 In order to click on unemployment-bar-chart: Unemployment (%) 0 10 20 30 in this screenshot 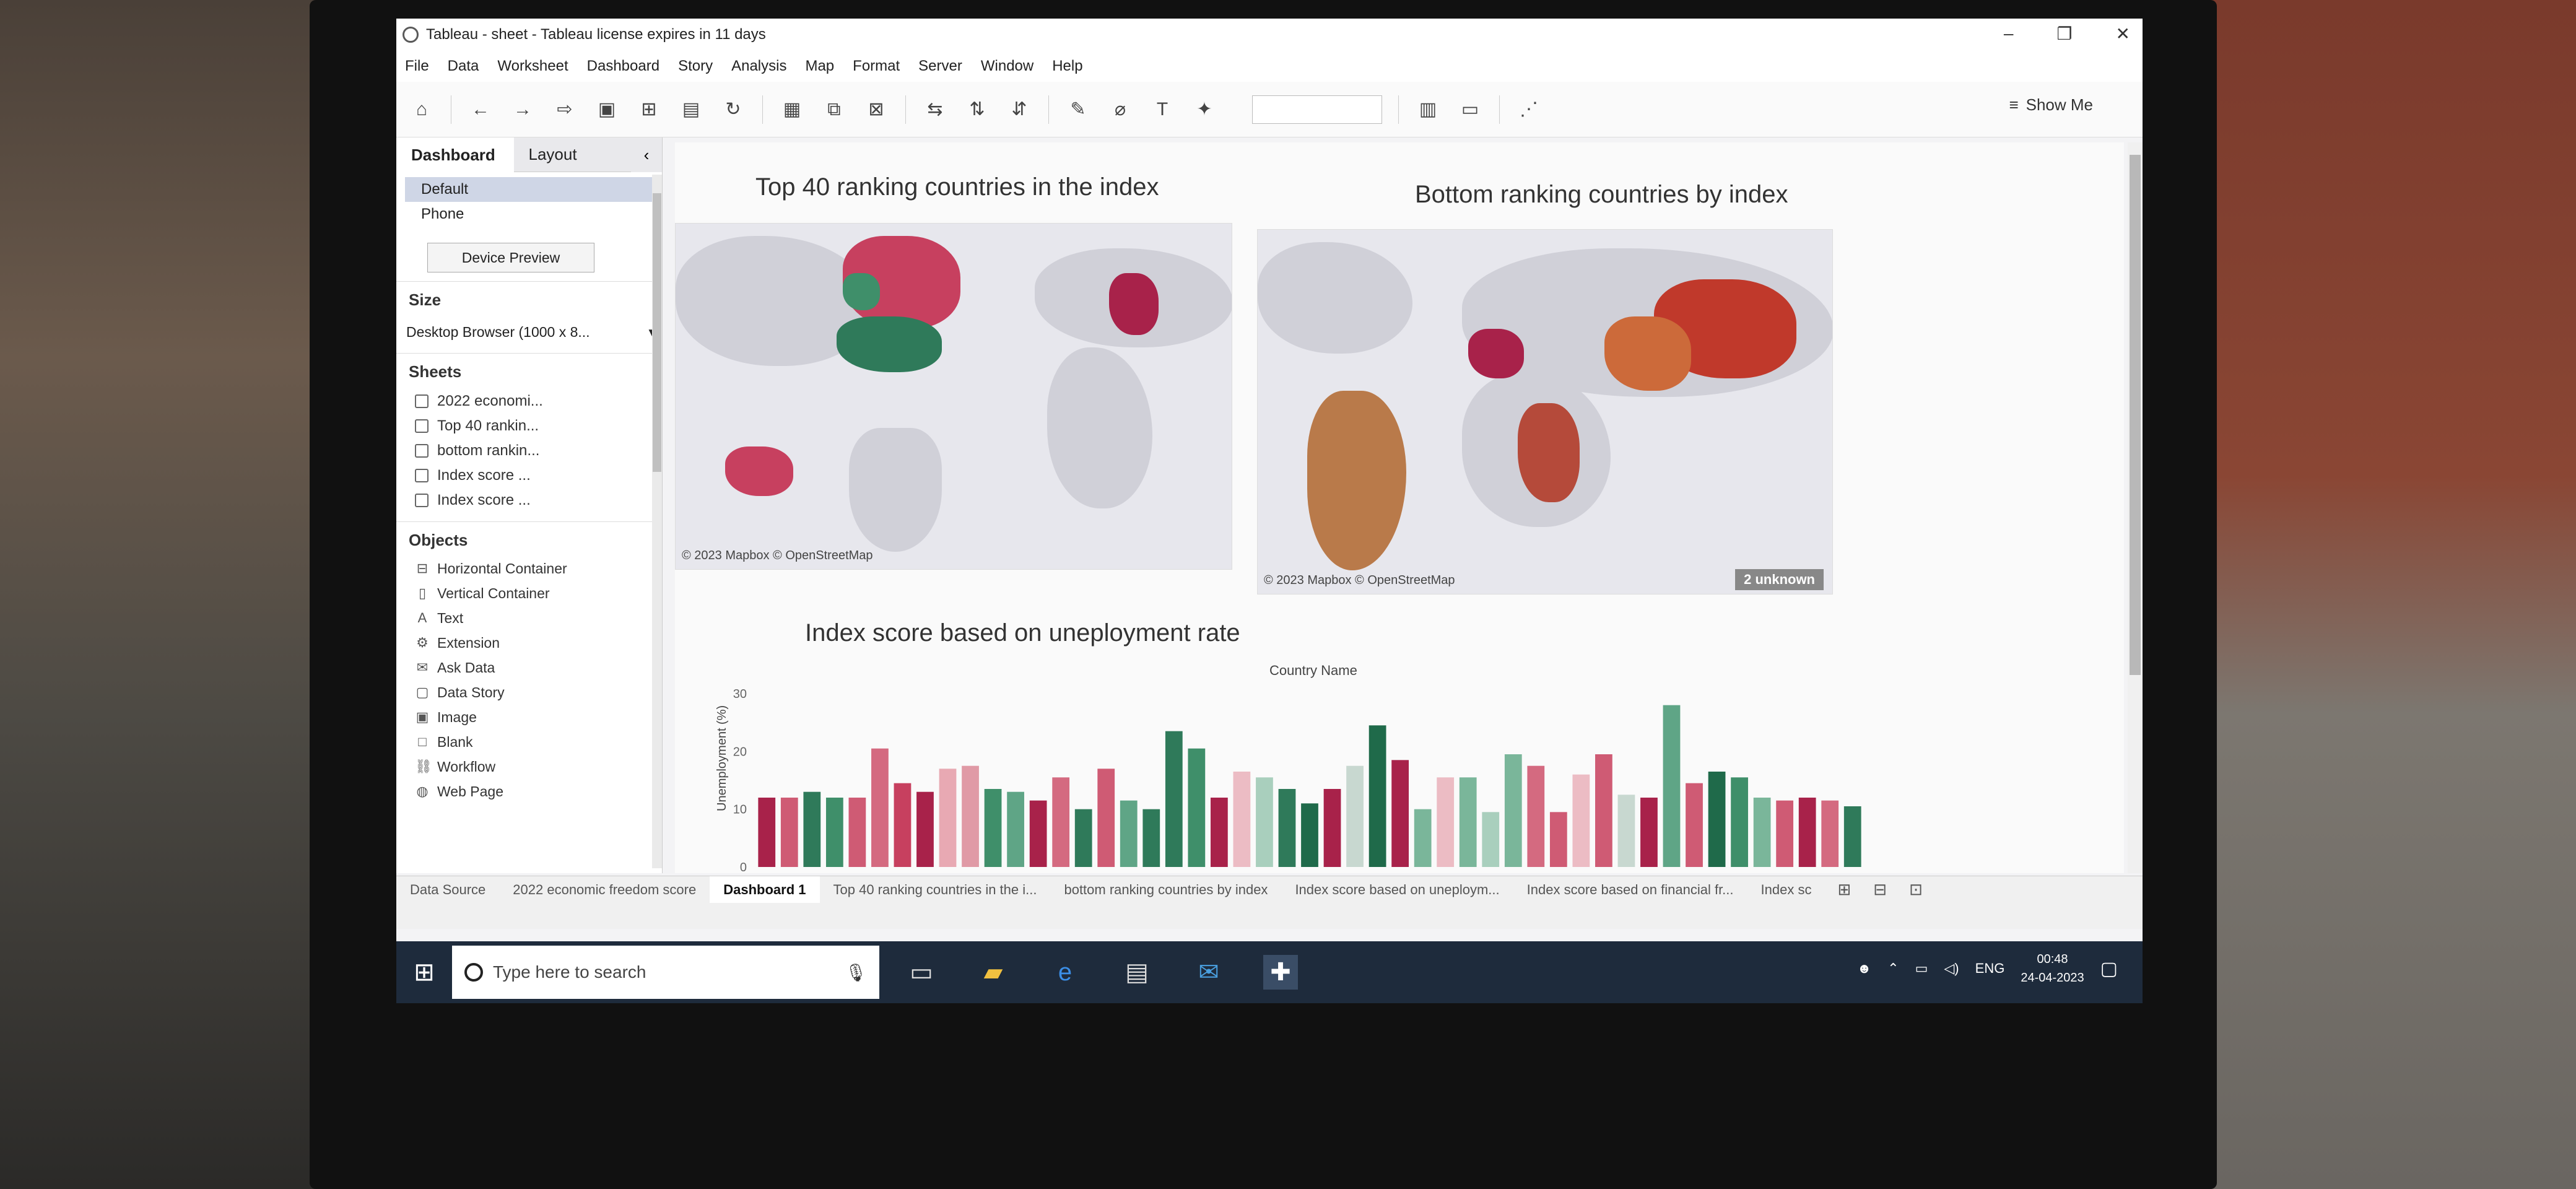, I will do `click(1291, 780)`.